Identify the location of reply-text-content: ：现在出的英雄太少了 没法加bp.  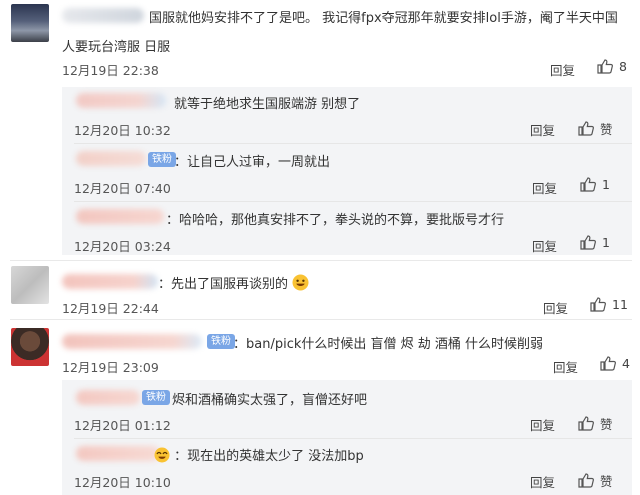
(269, 456).